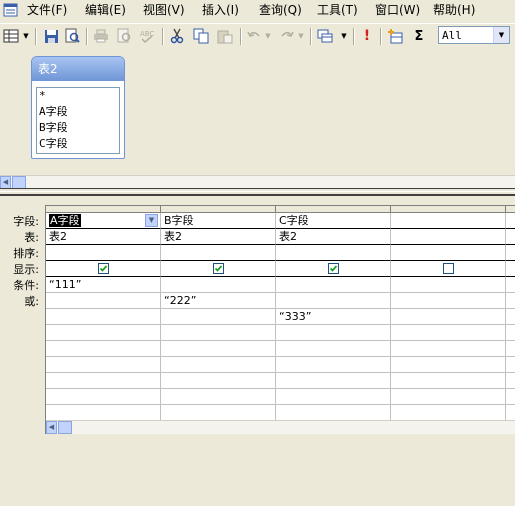  Describe the element at coordinates (448, 221) in the screenshot. I see `field-cell` at that location.